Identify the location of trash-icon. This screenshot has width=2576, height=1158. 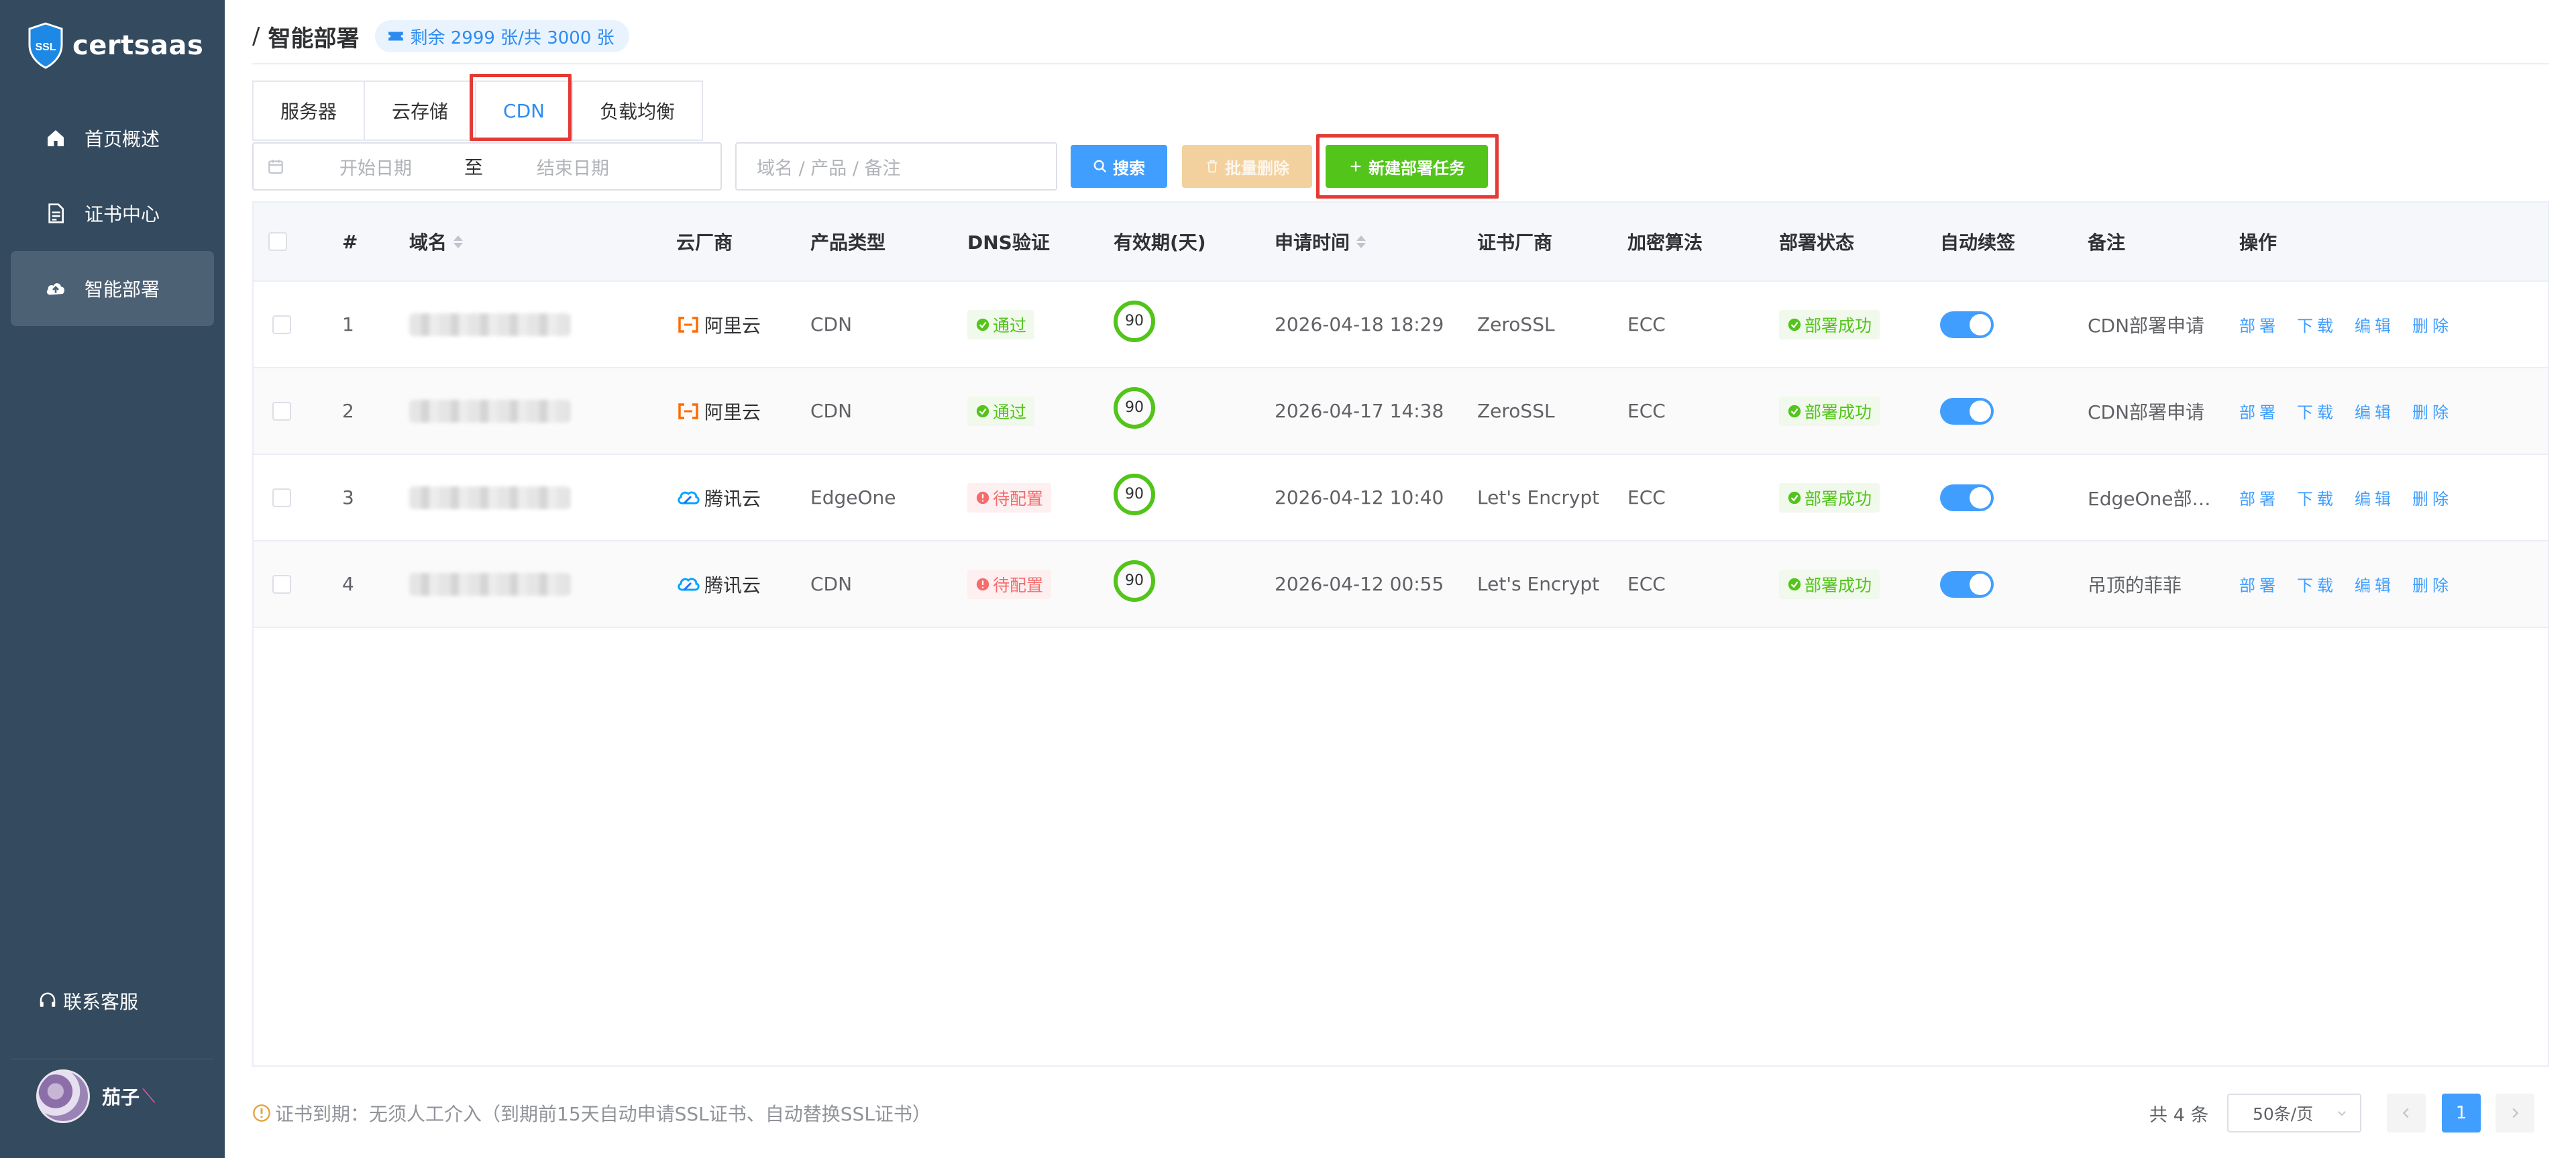
(1212, 166).